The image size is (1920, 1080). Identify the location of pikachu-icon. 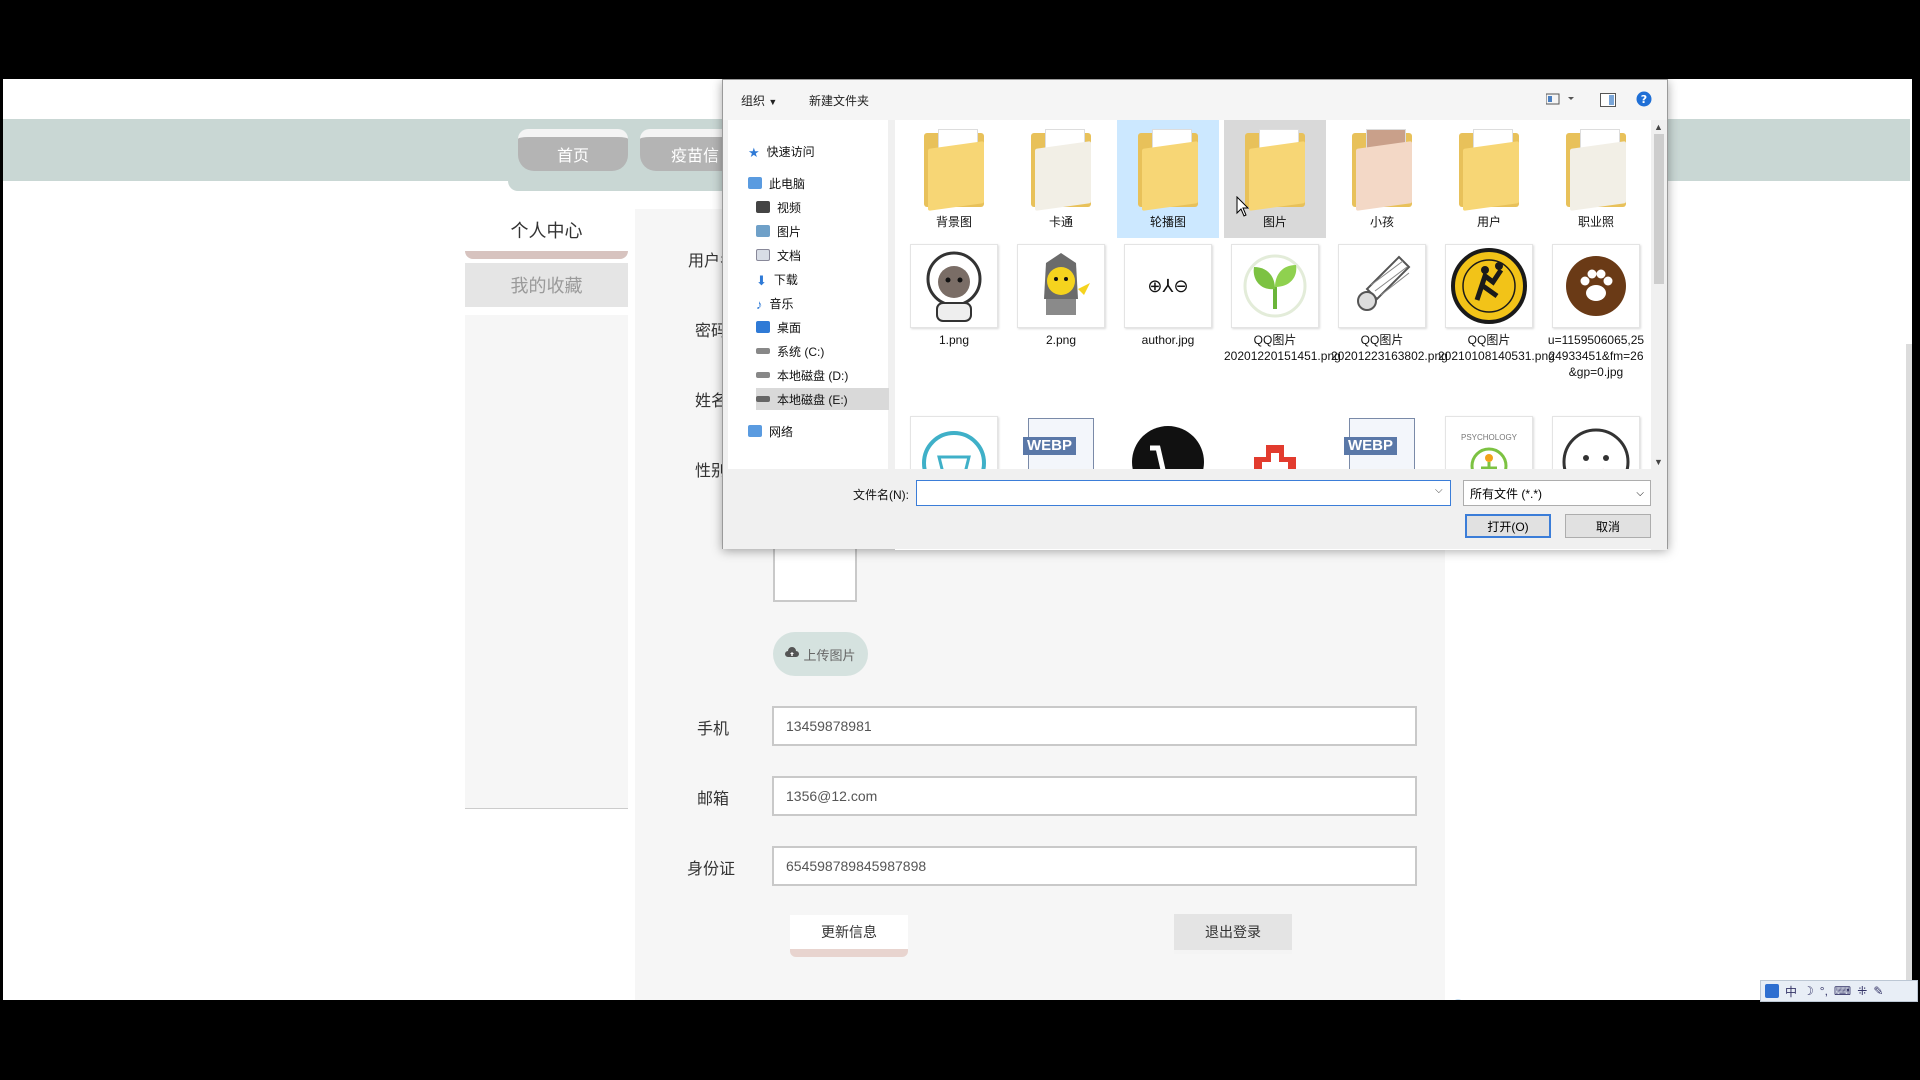
(1061, 286).